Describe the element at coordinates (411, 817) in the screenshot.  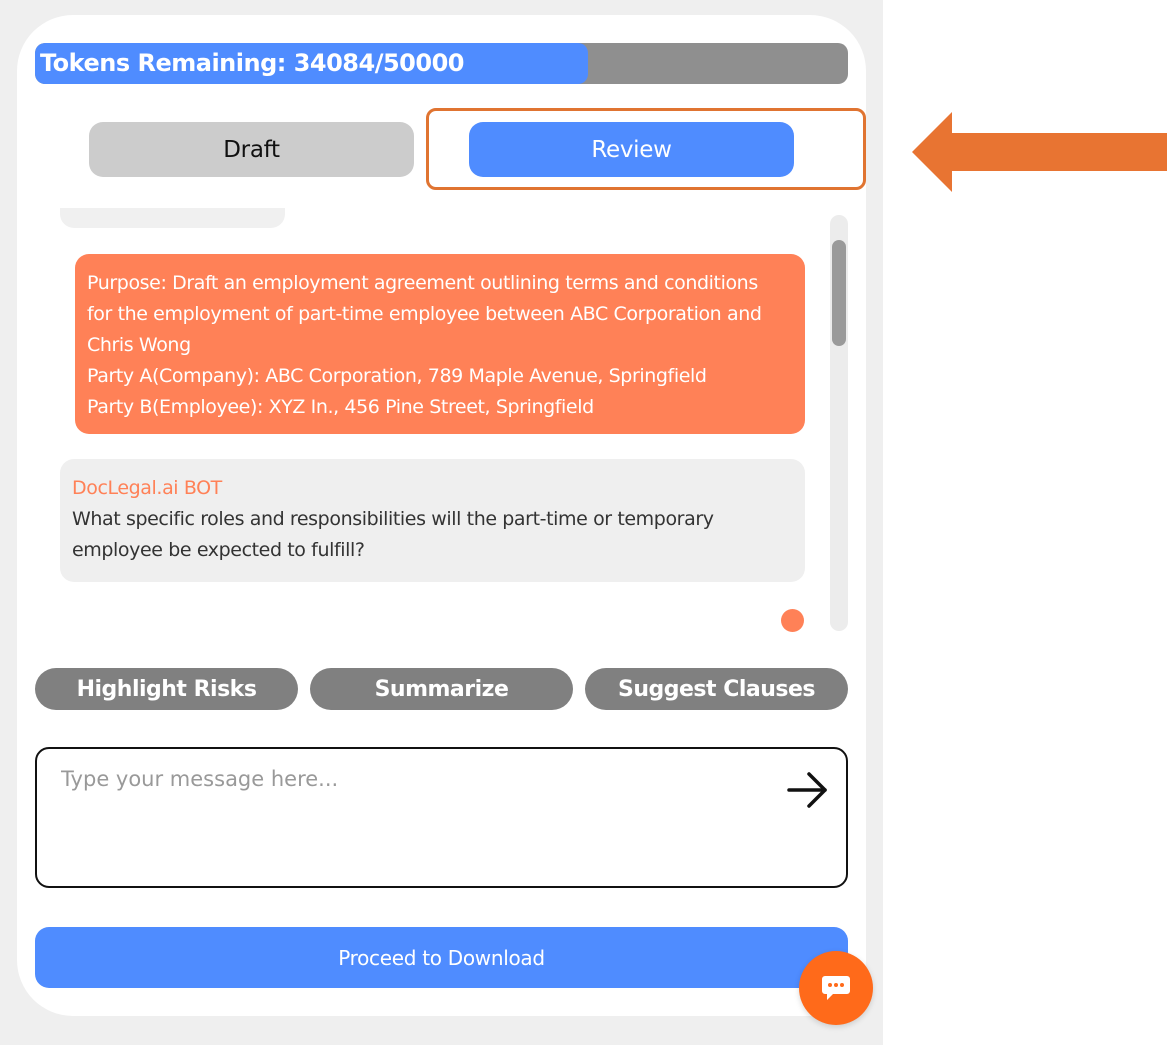
I see `message-input` at that location.